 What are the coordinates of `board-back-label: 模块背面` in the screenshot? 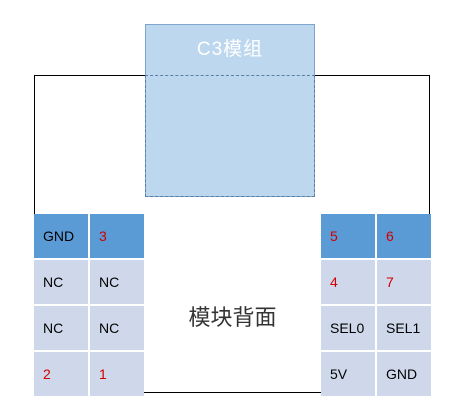 It's located at (232, 317).